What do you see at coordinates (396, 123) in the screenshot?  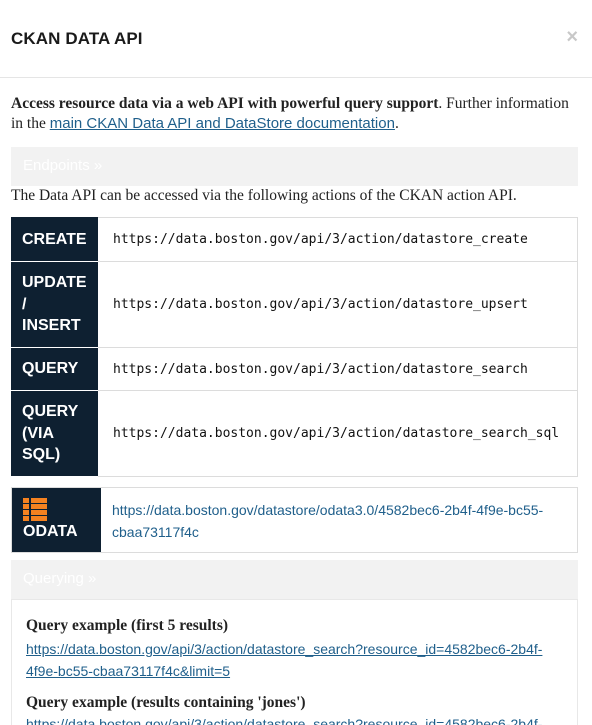 I see `intro-end: .` at bounding box center [396, 123].